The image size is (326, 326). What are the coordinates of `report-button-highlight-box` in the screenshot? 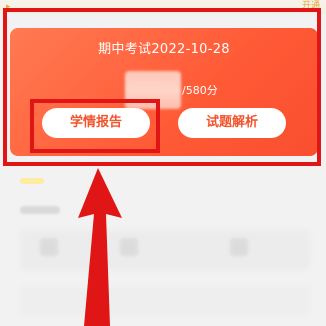 It's located at (95, 126).